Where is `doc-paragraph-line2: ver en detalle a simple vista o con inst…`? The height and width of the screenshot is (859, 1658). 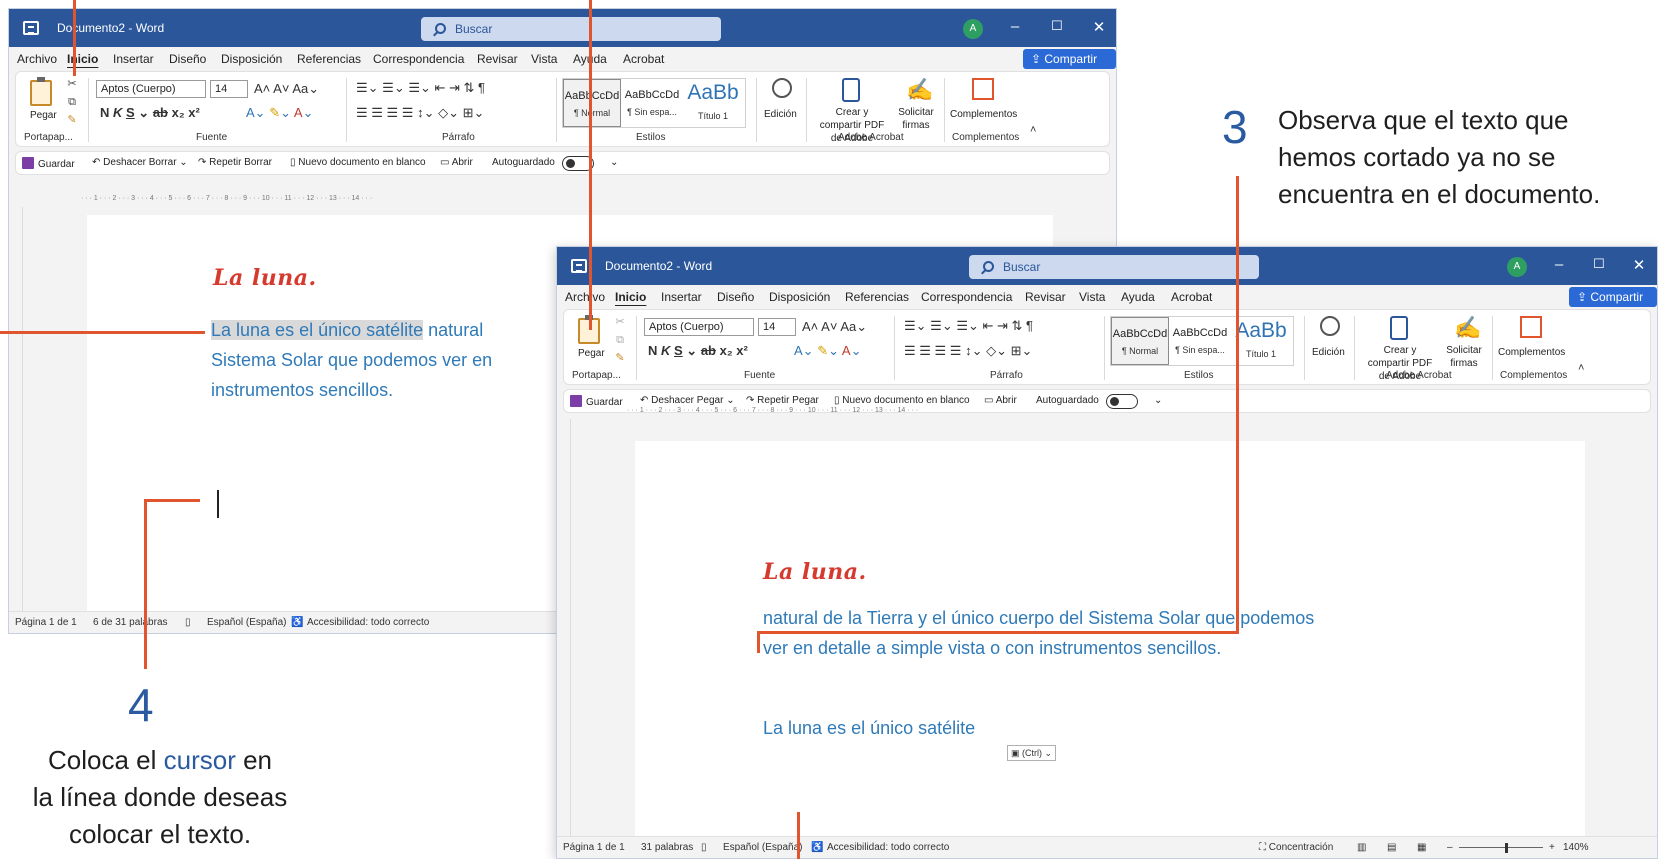 doc-paragraph-line2: ver en detalle a simple vista o con inst… is located at coordinates (992, 648).